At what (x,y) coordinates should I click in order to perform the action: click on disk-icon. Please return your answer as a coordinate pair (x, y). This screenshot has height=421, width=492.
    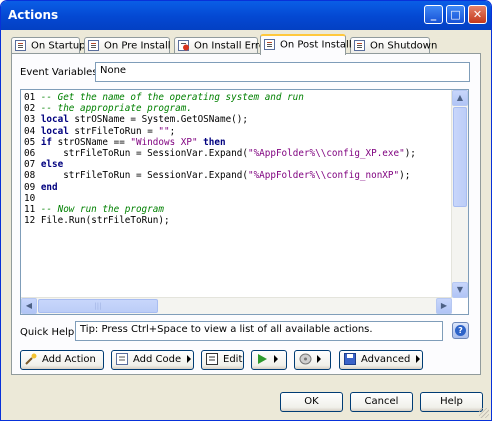
    Looking at the image, I should click on (305, 359).